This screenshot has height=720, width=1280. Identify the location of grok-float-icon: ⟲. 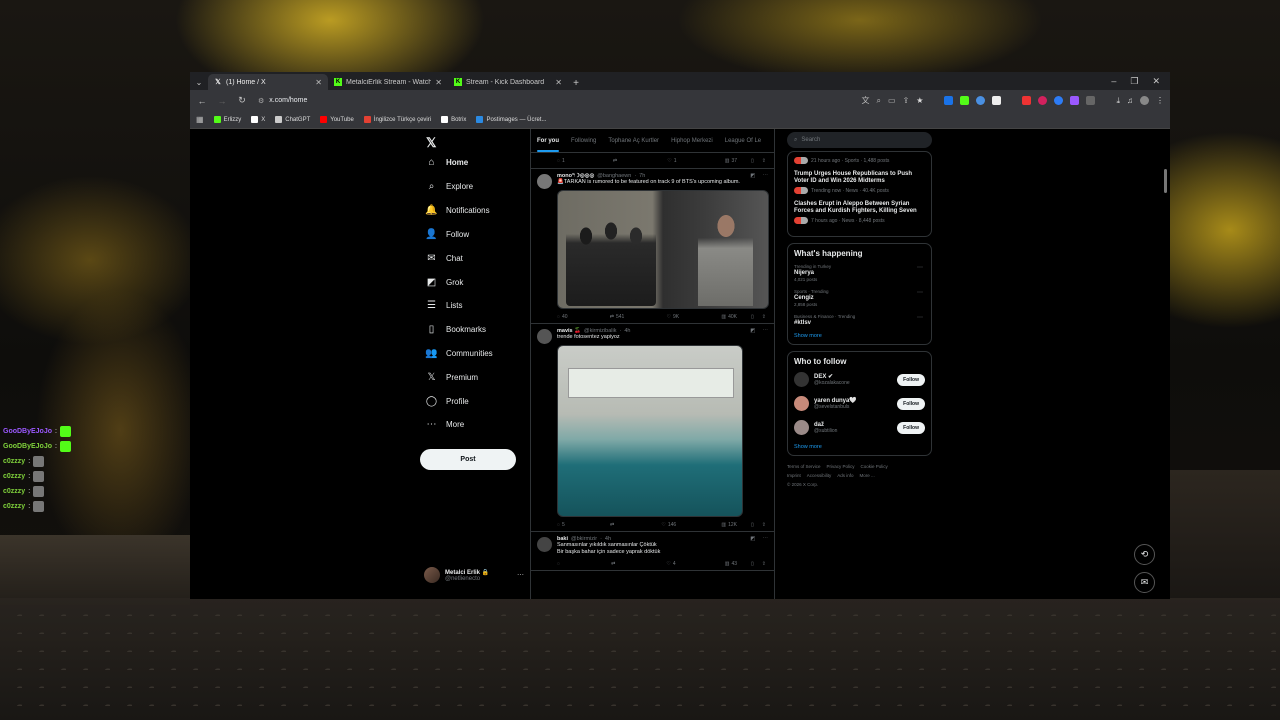
(1144, 554).